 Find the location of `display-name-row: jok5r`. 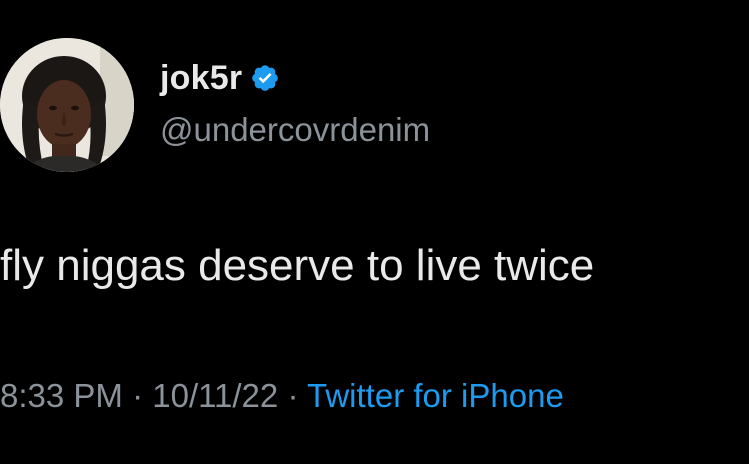

display-name-row: jok5r is located at coordinates (220, 78).